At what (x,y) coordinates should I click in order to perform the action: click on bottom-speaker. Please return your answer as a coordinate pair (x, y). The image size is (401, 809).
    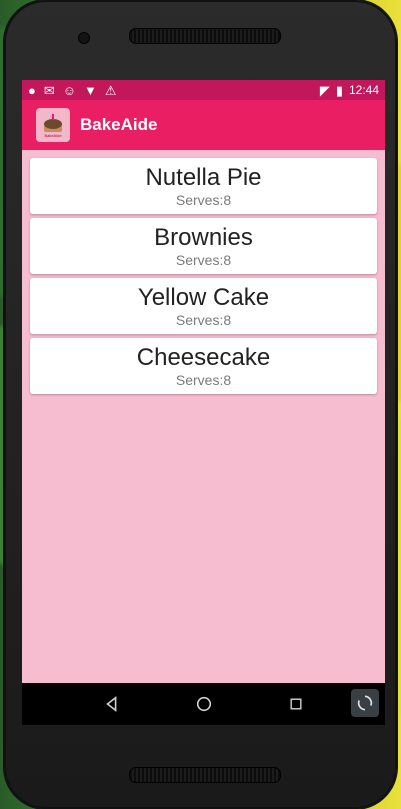
    Looking at the image, I should click on (205, 775).